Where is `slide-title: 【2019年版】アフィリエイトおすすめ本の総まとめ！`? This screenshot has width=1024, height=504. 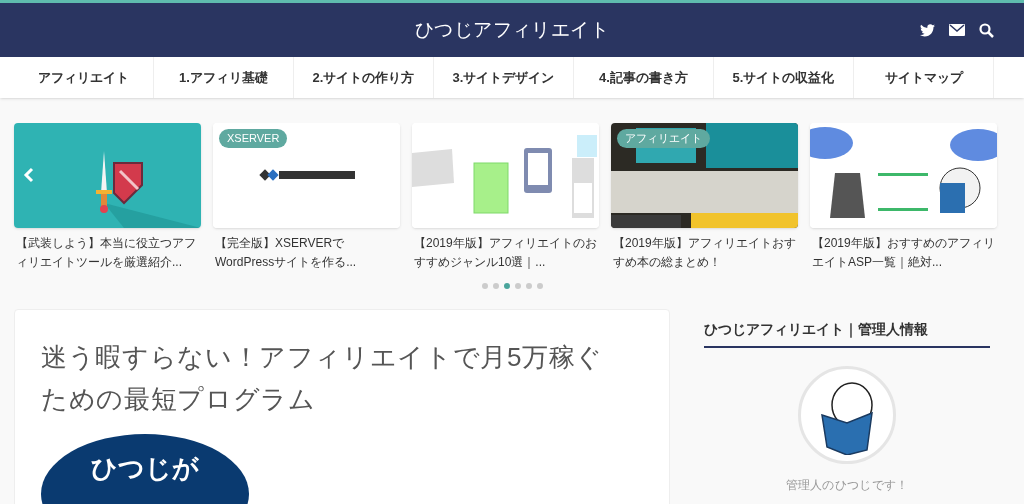
slide-title: 【2019年版】アフィリエイトおすすめ本の総まとめ！ is located at coordinates (704, 253).